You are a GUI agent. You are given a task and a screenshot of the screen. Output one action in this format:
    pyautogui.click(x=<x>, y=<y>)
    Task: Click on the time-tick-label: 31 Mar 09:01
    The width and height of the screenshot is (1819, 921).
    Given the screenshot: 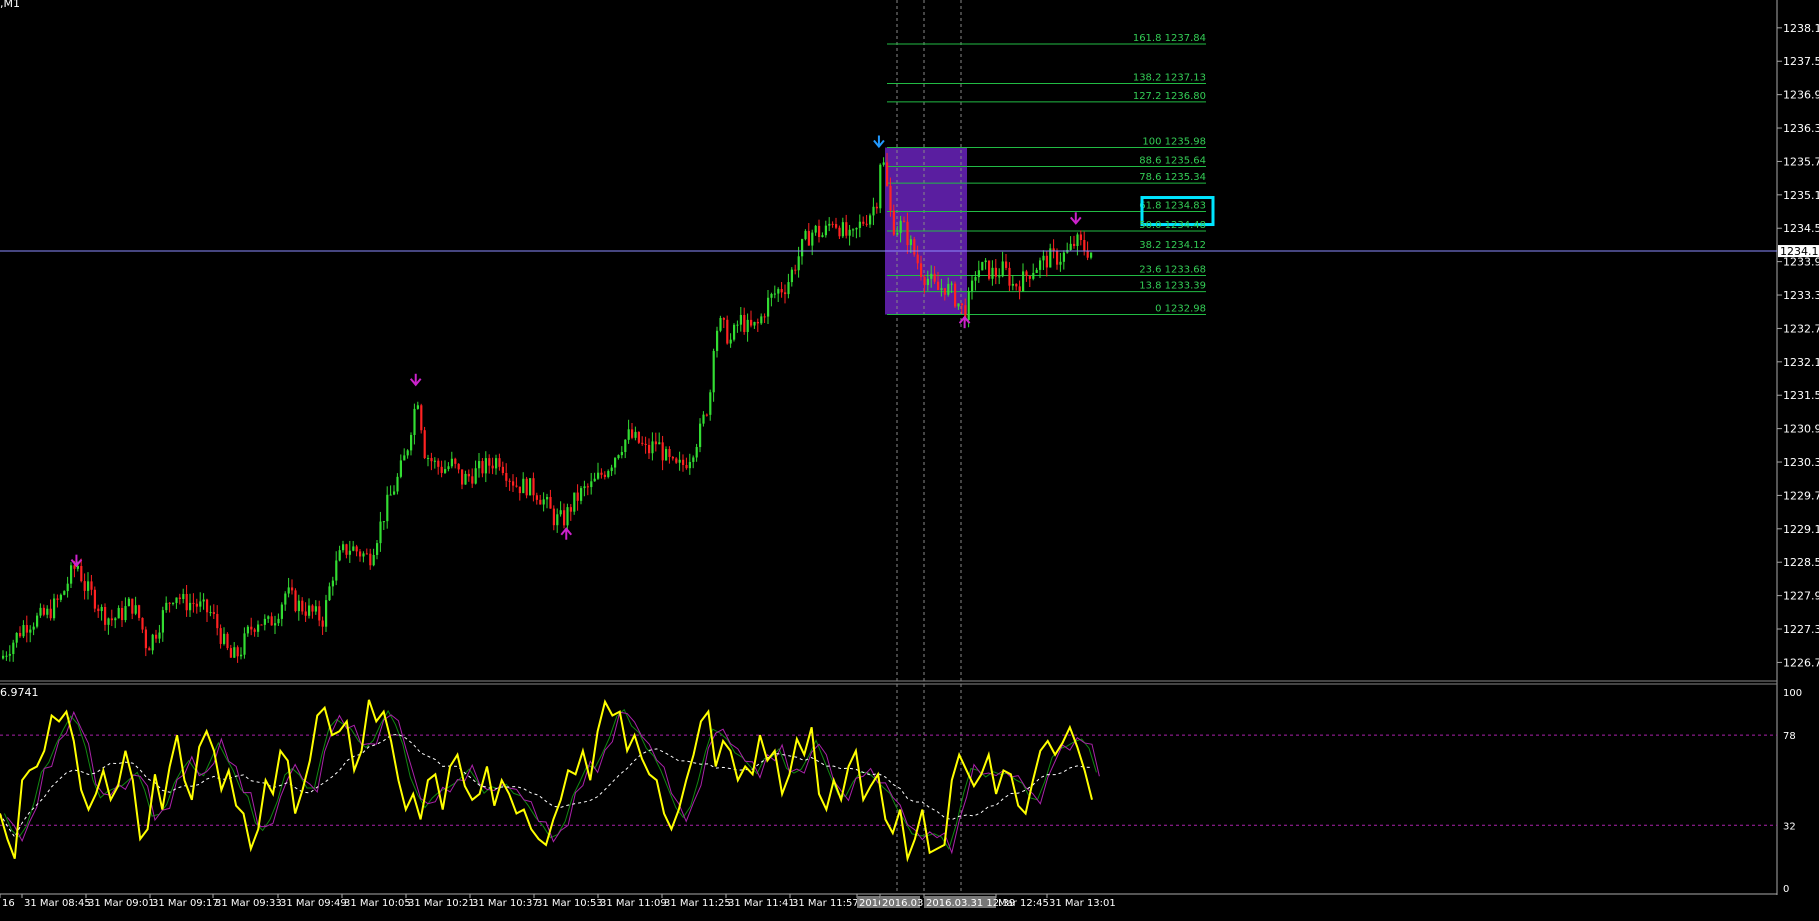 What is the action you would take?
    pyautogui.click(x=121, y=903)
    